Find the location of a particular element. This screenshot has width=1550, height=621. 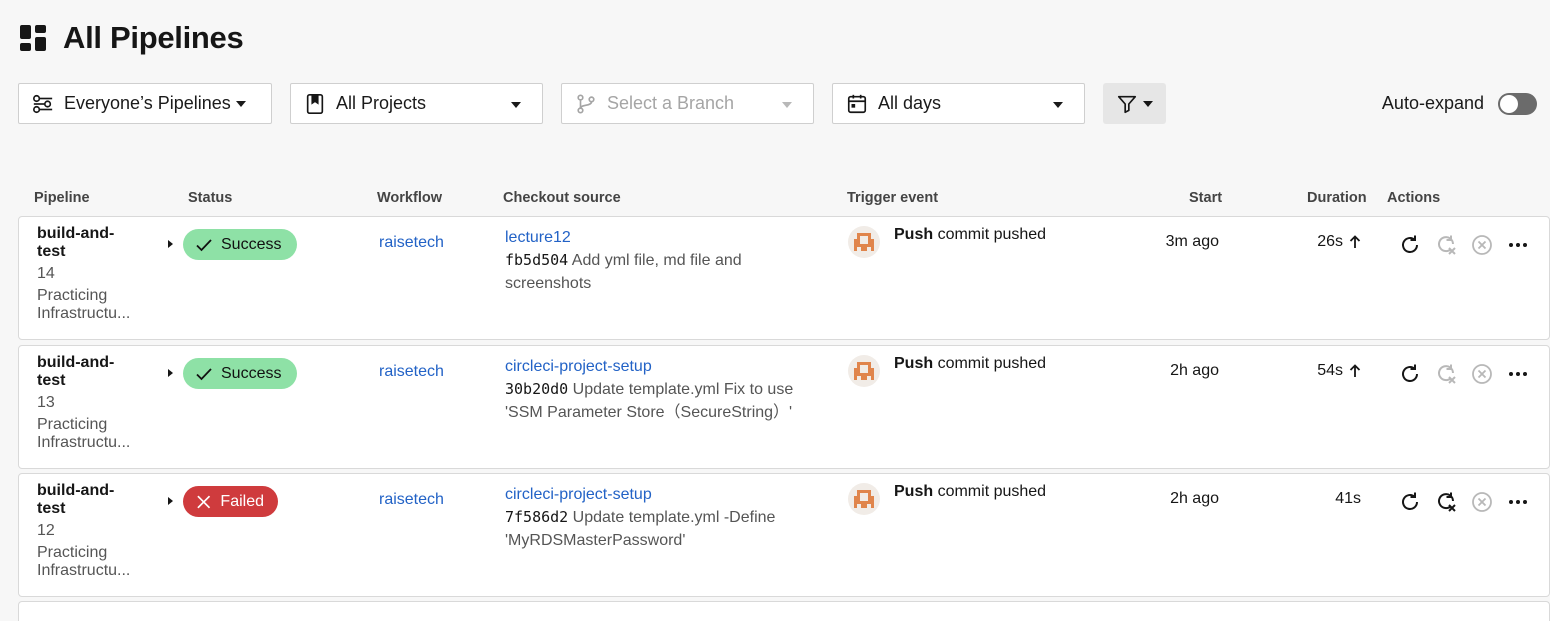

commit-sha: 7f586d2 is located at coordinates (536, 517).